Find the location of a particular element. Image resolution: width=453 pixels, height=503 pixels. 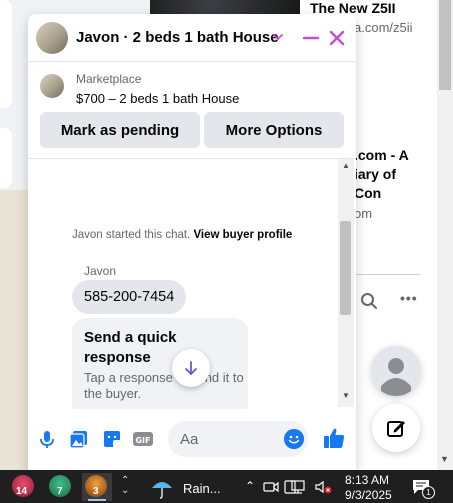

sender-name: Javon is located at coordinates (100, 271).